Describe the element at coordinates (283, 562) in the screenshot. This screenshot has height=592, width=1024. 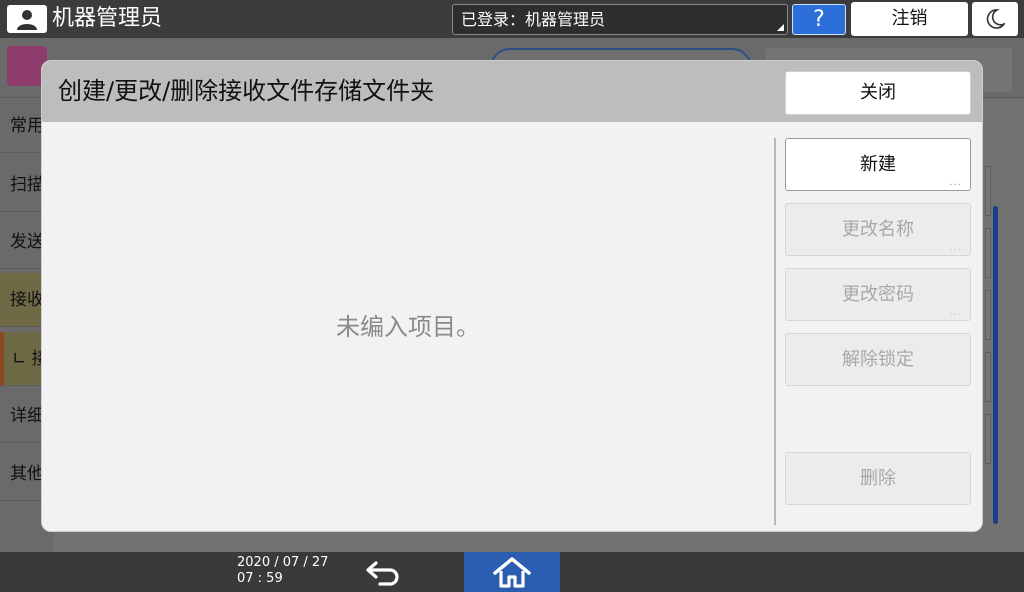
I see `date-text: 2020 / 07 / 27` at that location.